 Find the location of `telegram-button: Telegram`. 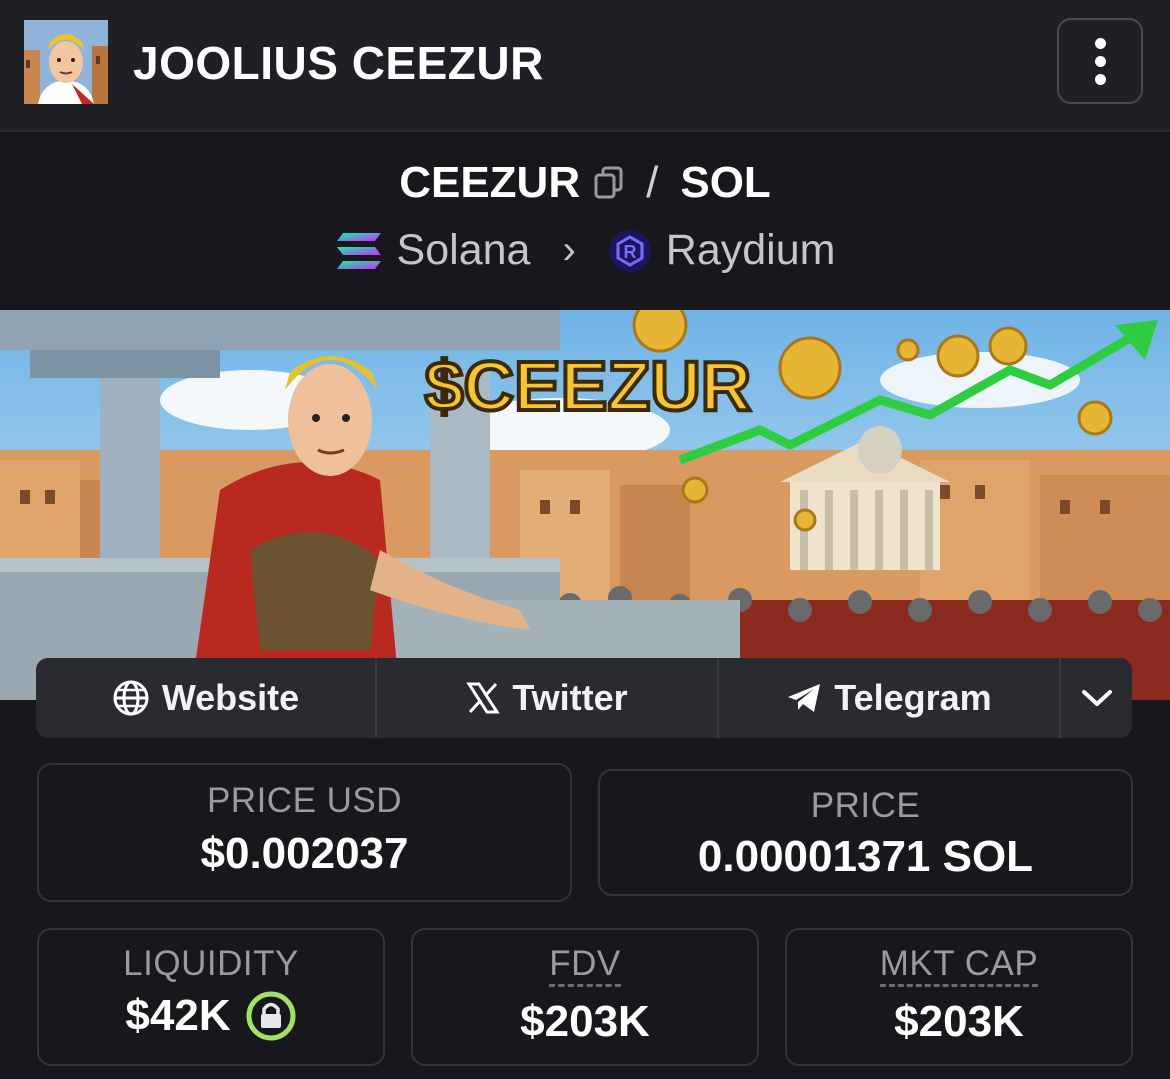

telegram-button: Telegram is located at coordinates (890, 698).